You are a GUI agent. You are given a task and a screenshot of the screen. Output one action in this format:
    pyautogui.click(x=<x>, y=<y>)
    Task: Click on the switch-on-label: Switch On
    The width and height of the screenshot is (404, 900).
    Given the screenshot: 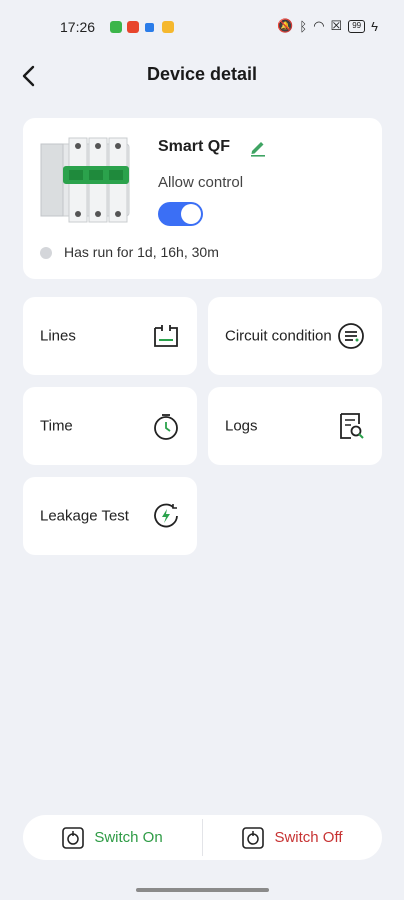 What is the action you would take?
    pyautogui.click(x=128, y=837)
    